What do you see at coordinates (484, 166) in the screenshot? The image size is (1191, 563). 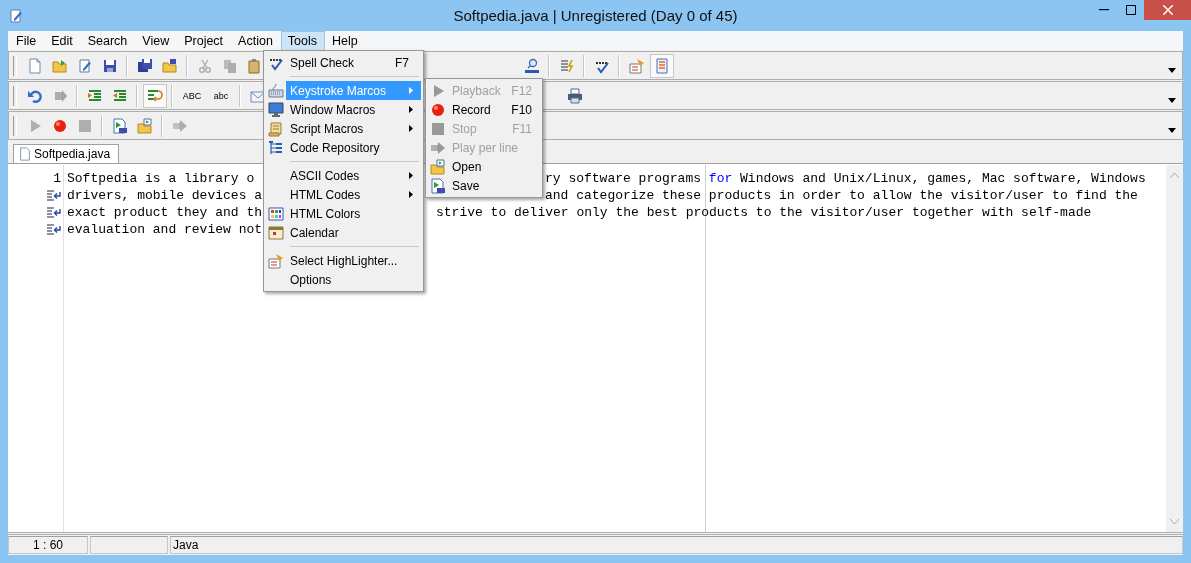 I see `menu-option: Open` at bounding box center [484, 166].